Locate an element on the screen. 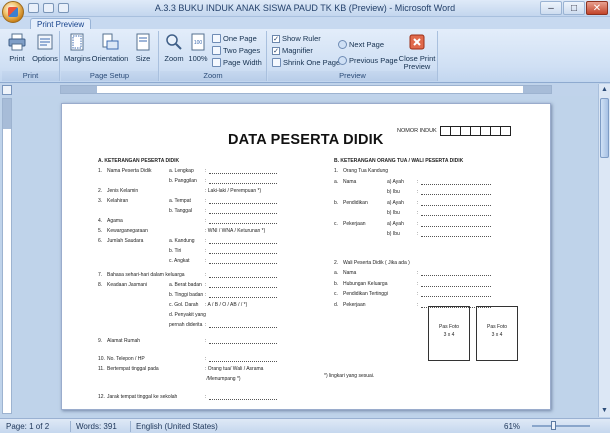 The width and height of the screenshot is (610, 433). tab-selector is located at coordinates (7, 90).